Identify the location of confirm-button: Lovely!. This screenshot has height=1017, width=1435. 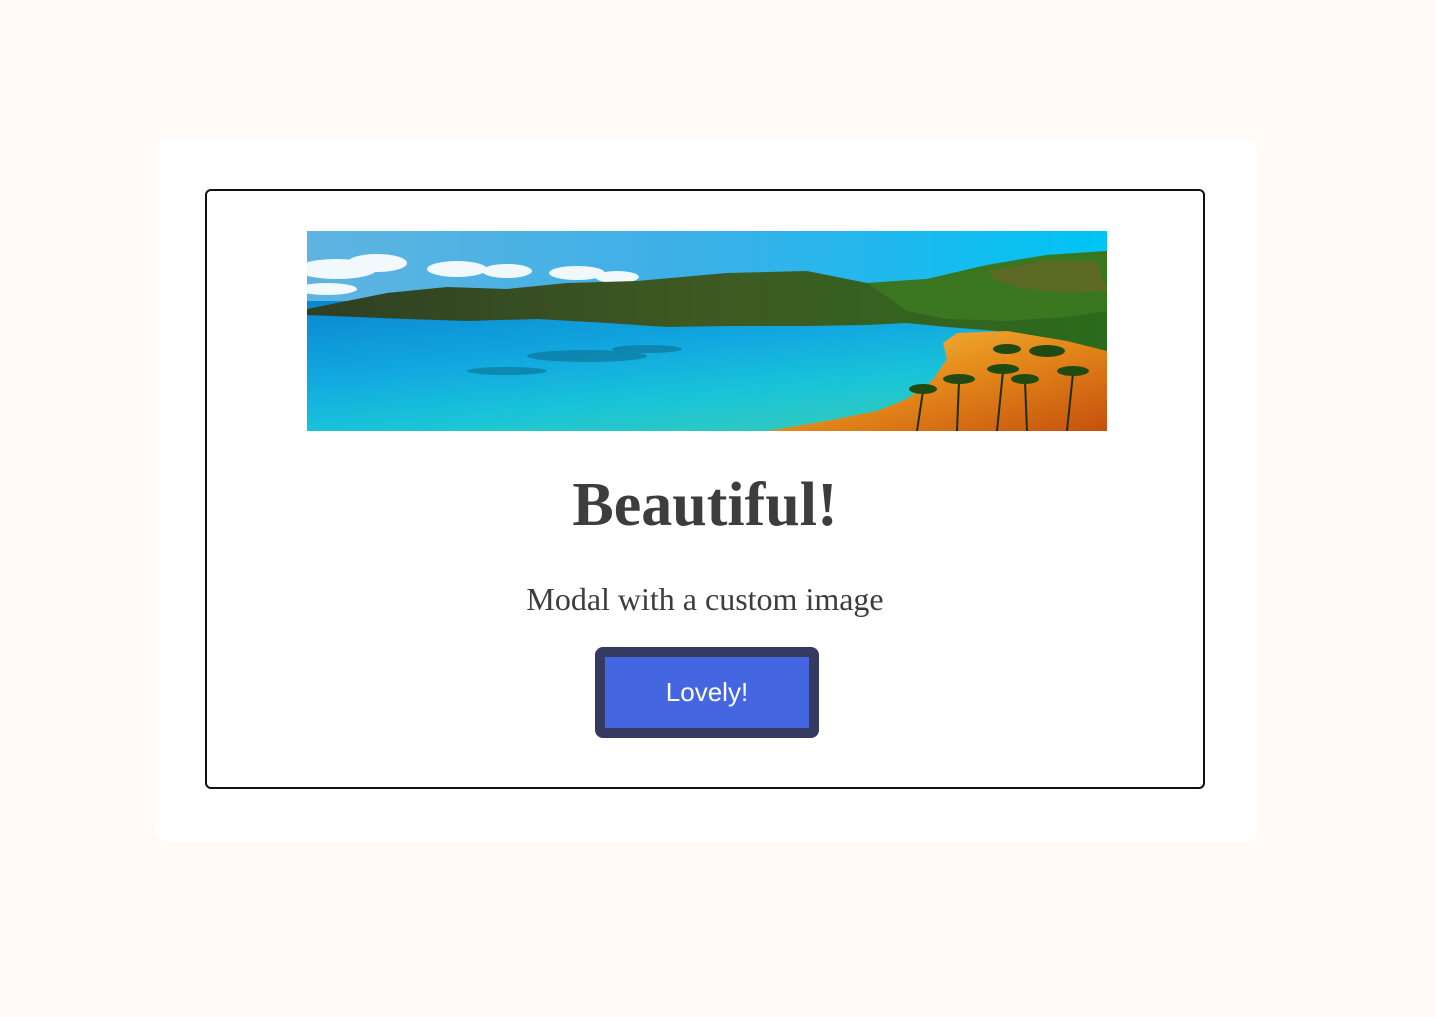
(707, 692).